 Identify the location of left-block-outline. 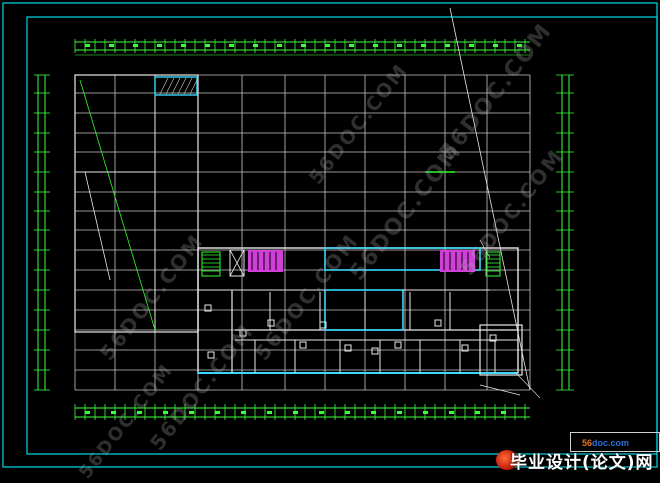
(136, 203).